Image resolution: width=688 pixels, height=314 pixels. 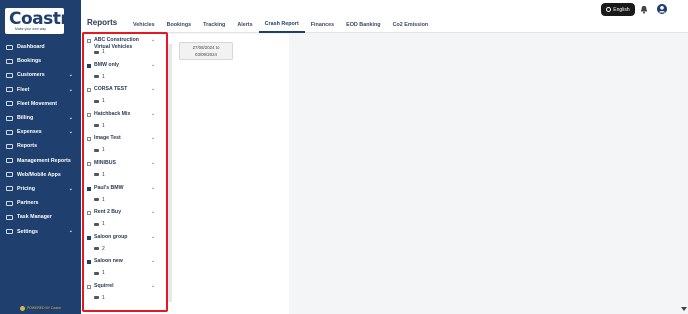 I want to click on sidebar-item-settings: Settings ⌄, so click(x=40, y=231).